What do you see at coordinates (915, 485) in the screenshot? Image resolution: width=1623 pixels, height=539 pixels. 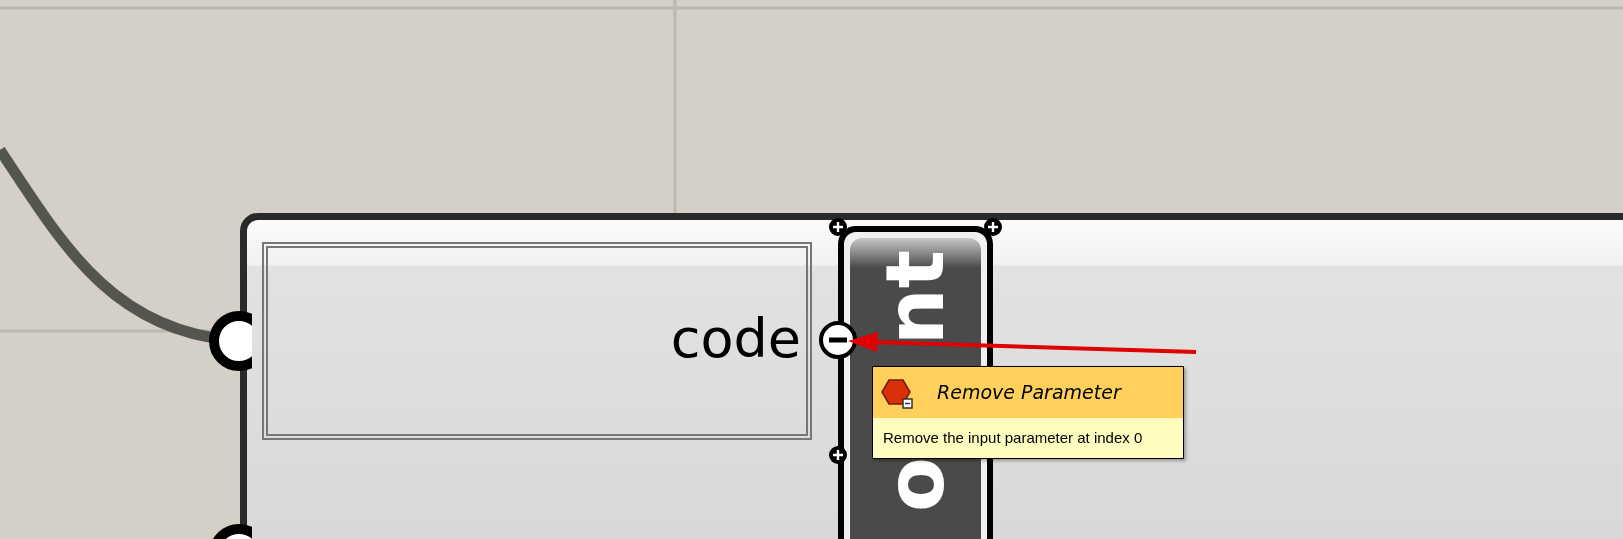 I see `component-name: o` at bounding box center [915, 485].